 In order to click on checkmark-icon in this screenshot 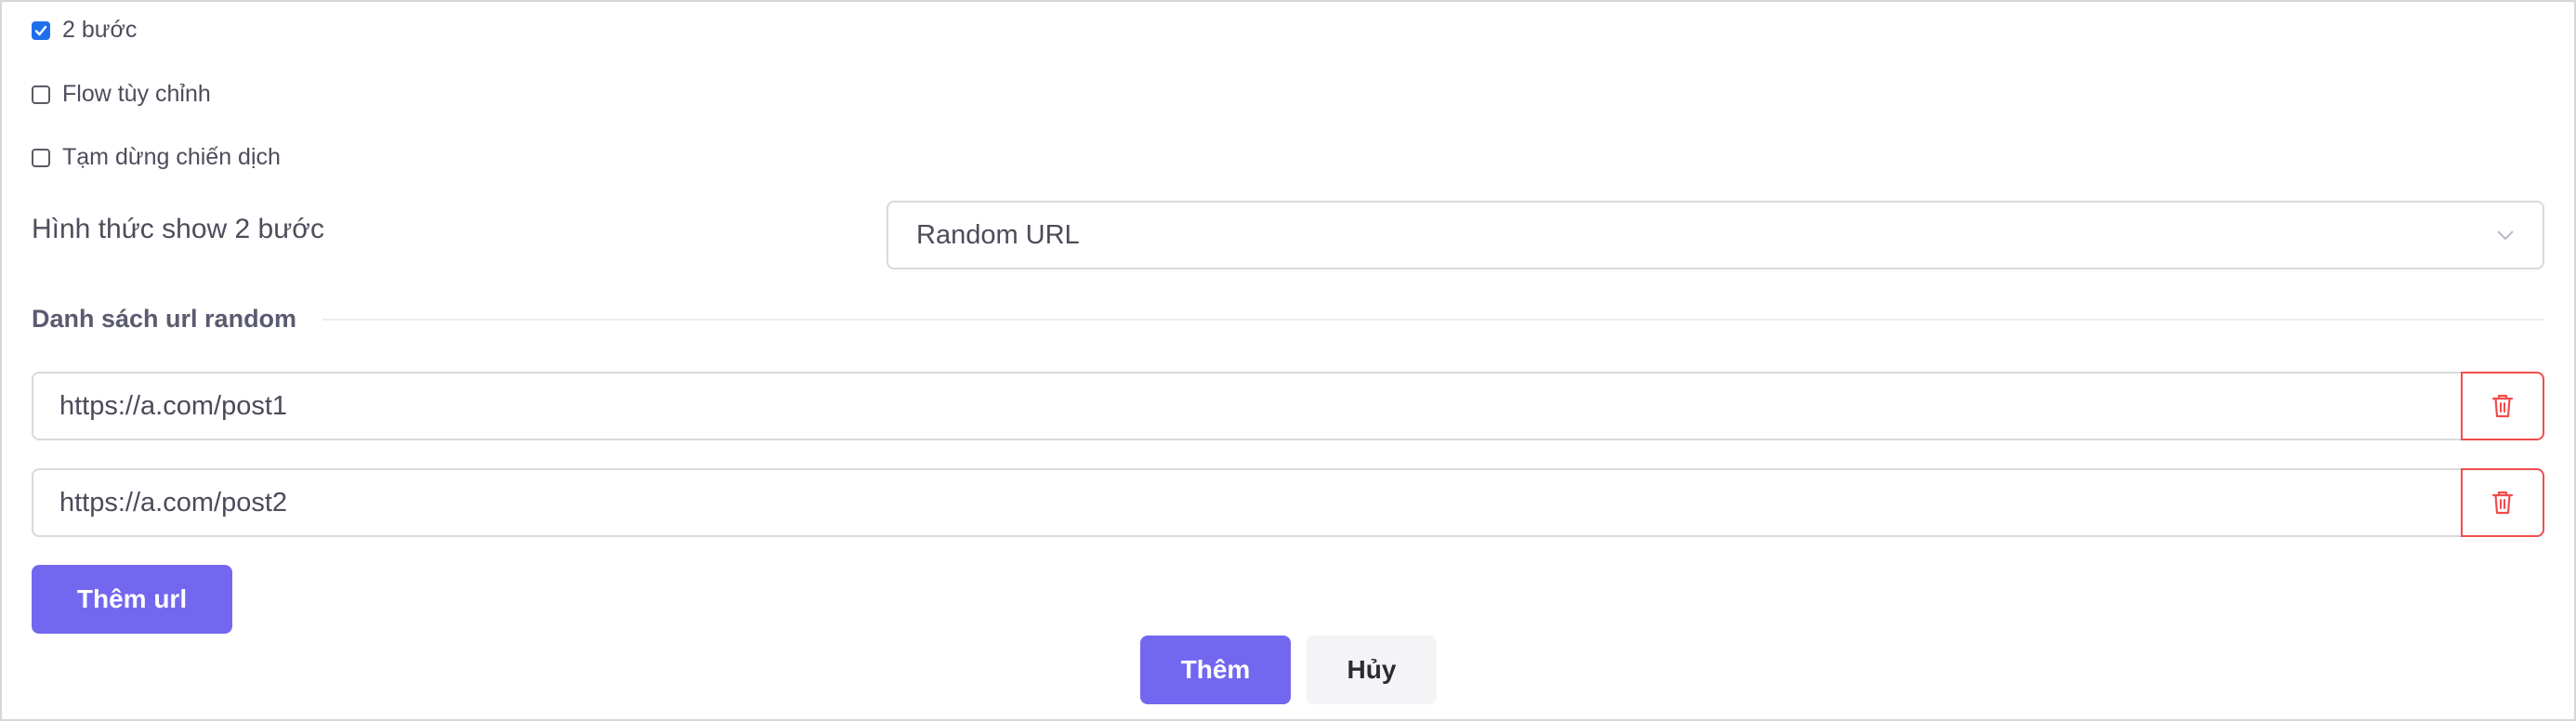, I will do `click(40, 30)`.